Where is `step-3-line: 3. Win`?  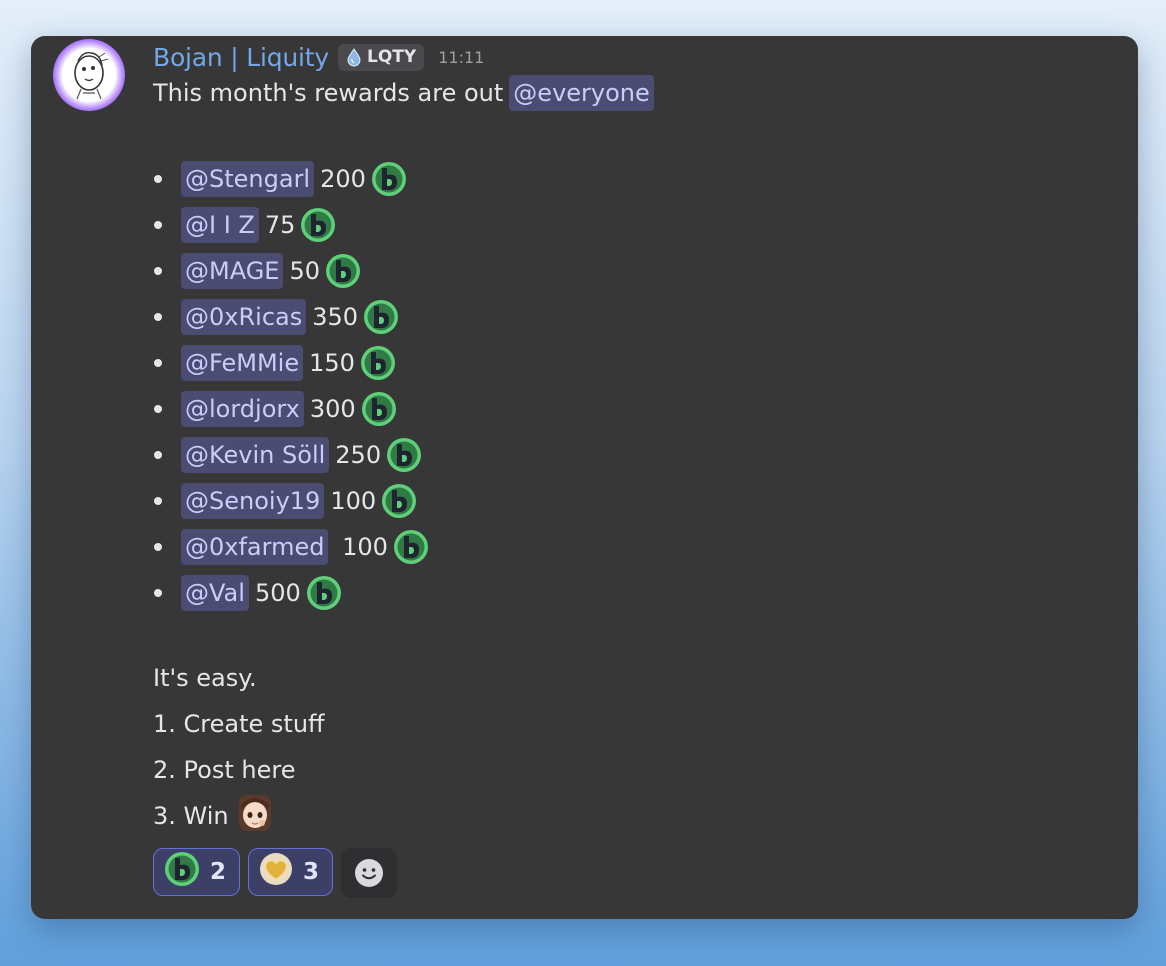 step-3-line: 3. Win is located at coordinates (214, 815).